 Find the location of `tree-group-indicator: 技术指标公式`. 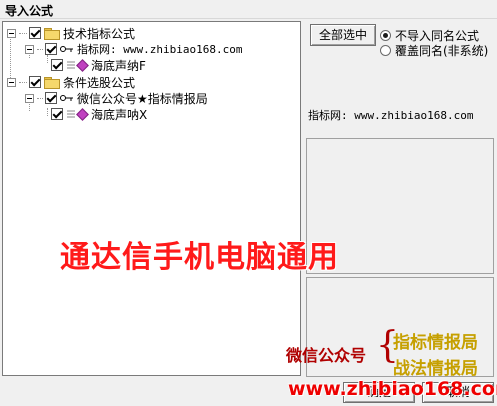

tree-group-indicator: 技术指标公式 is located at coordinates (71, 33).